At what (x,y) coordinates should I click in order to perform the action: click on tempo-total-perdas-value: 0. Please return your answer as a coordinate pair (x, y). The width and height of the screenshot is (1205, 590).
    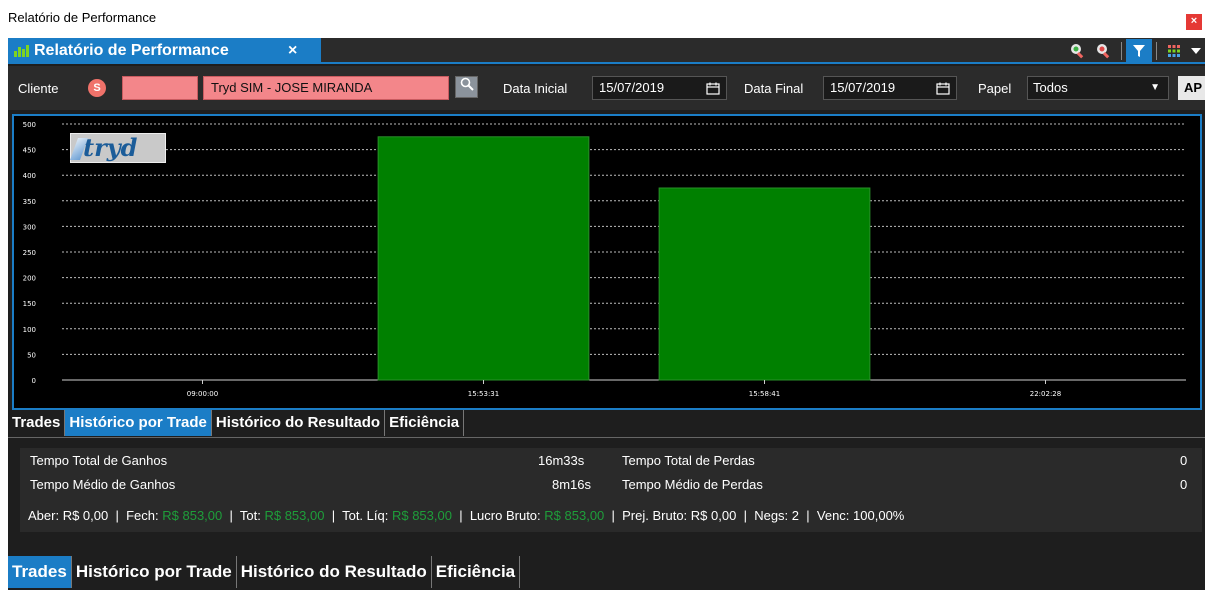
    Looking at the image, I should click on (1184, 460).